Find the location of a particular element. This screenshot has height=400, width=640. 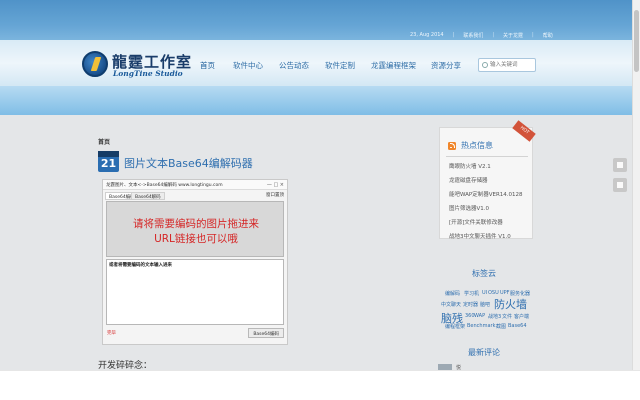

app-window-buttons: — □ × is located at coordinates (275, 185).